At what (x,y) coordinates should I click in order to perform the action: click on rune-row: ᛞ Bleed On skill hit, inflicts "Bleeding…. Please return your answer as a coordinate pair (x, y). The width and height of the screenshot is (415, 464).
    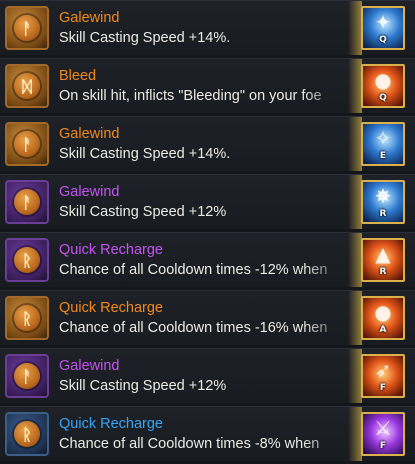
    Looking at the image, I should click on (207, 85).